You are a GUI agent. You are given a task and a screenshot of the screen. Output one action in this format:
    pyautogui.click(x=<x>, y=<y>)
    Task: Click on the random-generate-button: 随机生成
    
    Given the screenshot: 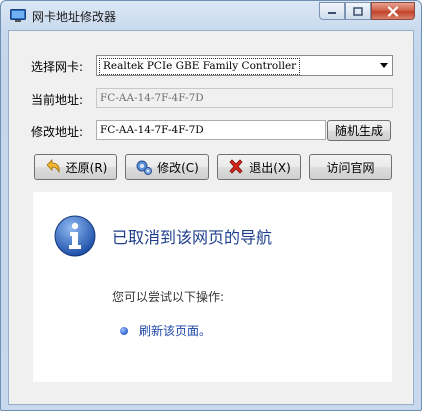 What is the action you would take?
    pyautogui.click(x=359, y=130)
    